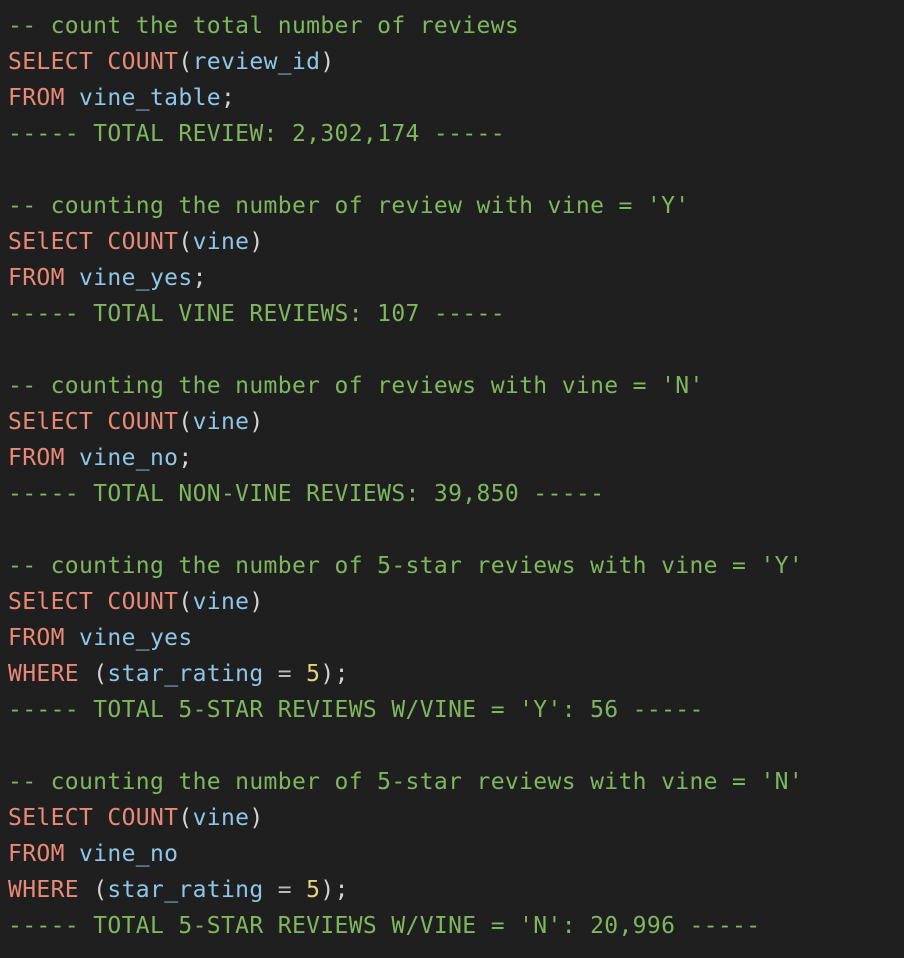 Image resolution: width=904 pixels, height=958 pixels. Describe the element at coordinates (453, 854) in the screenshot. I see `code-line: FROM vine_no` at that location.